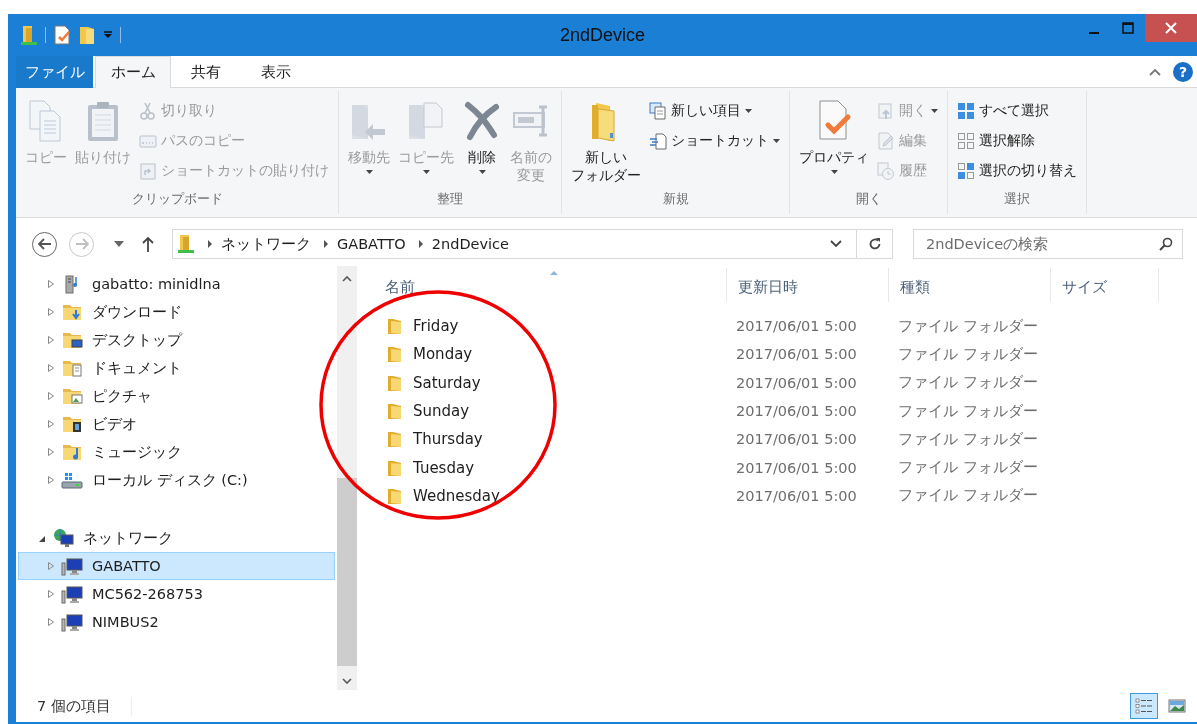 The width and height of the screenshot is (1197, 724). I want to click on tree-item: MC562-268753, so click(176, 594).